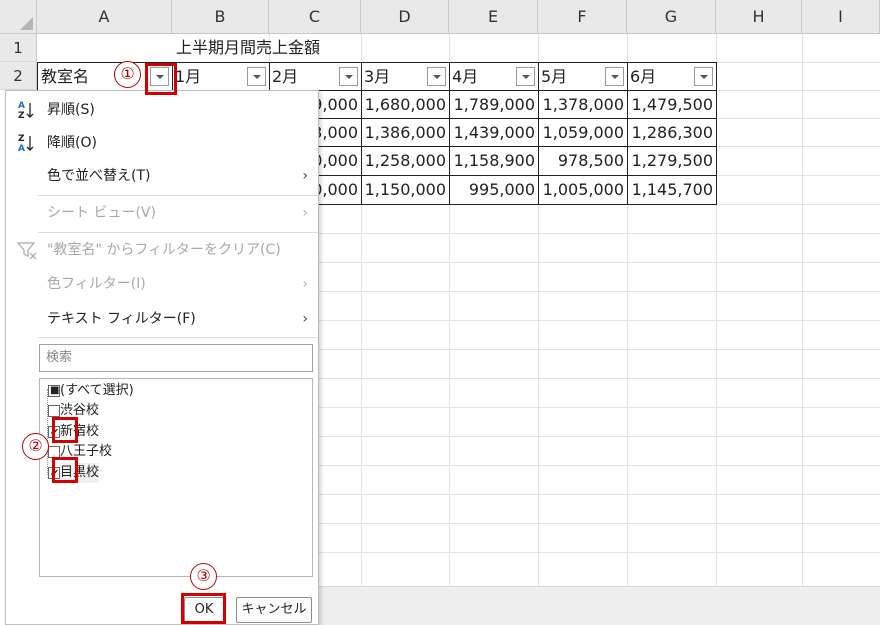 The image size is (880, 625). I want to click on cell-value: 3,000, so click(335, 132).